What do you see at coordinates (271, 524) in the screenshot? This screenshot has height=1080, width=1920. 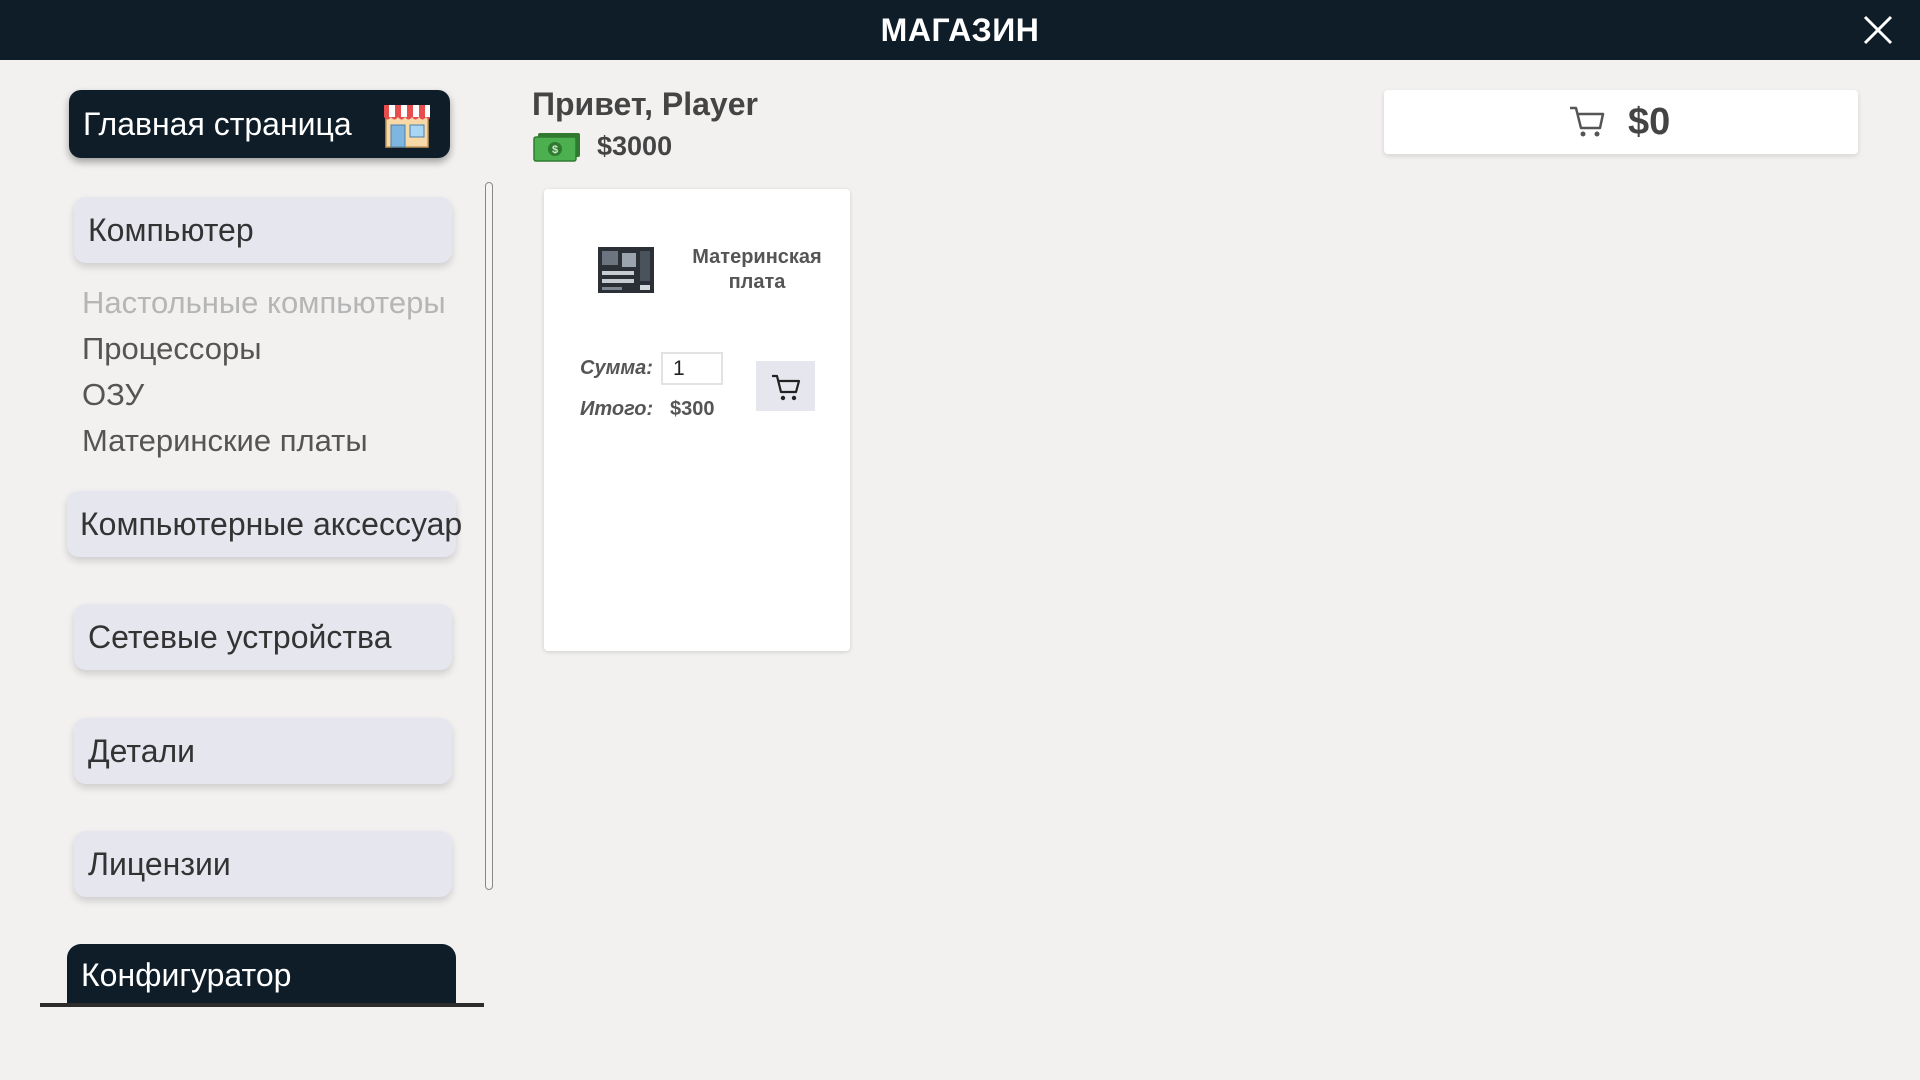 I see `category-label: Компьютерные аксессуар` at bounding box center [271, 524].